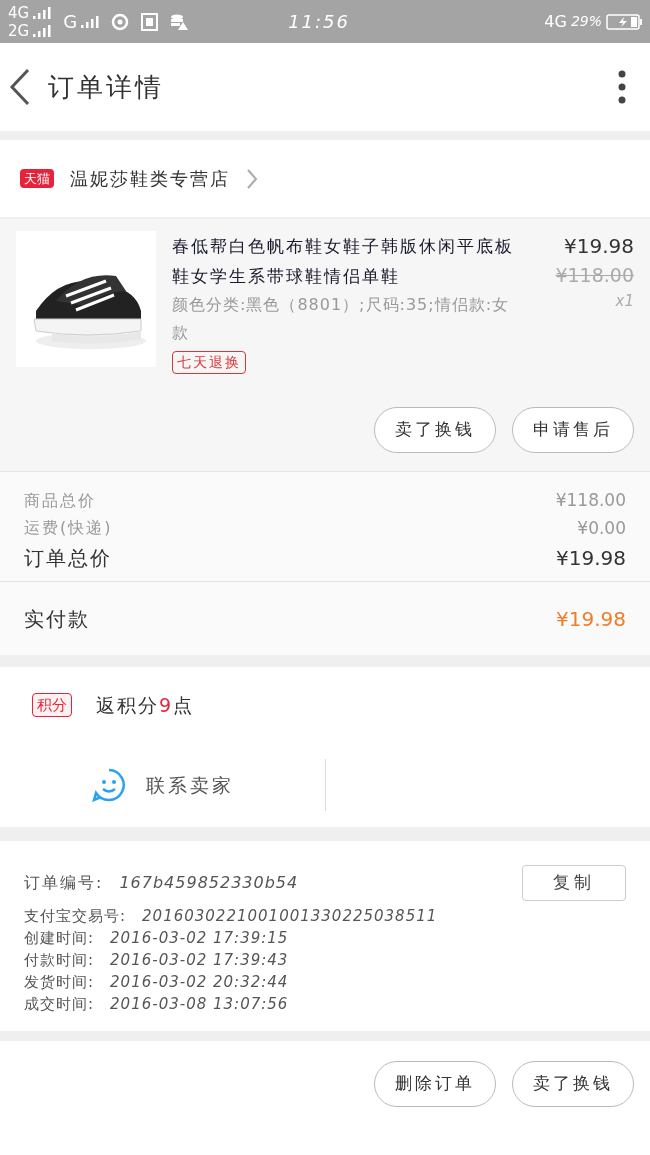 This screenshot has height=1155, width=650. I want to click on original-price: ¥118.00, so click(594, 275).